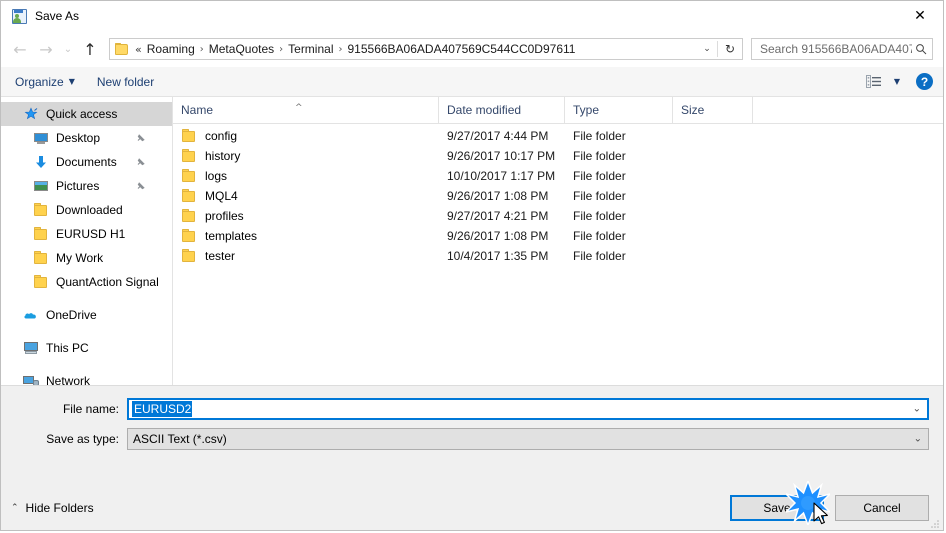 The height and width of the screenshot is (533, 946). I want to click on table-row: templates 9/26/2017 1:08 PM File folder, so click(558, 236).